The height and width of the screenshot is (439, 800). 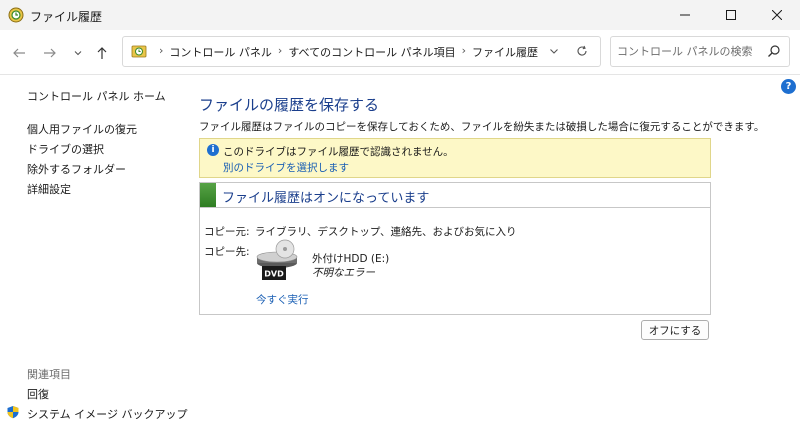 I want to click on shield-icon, so click(x=13, y=412).